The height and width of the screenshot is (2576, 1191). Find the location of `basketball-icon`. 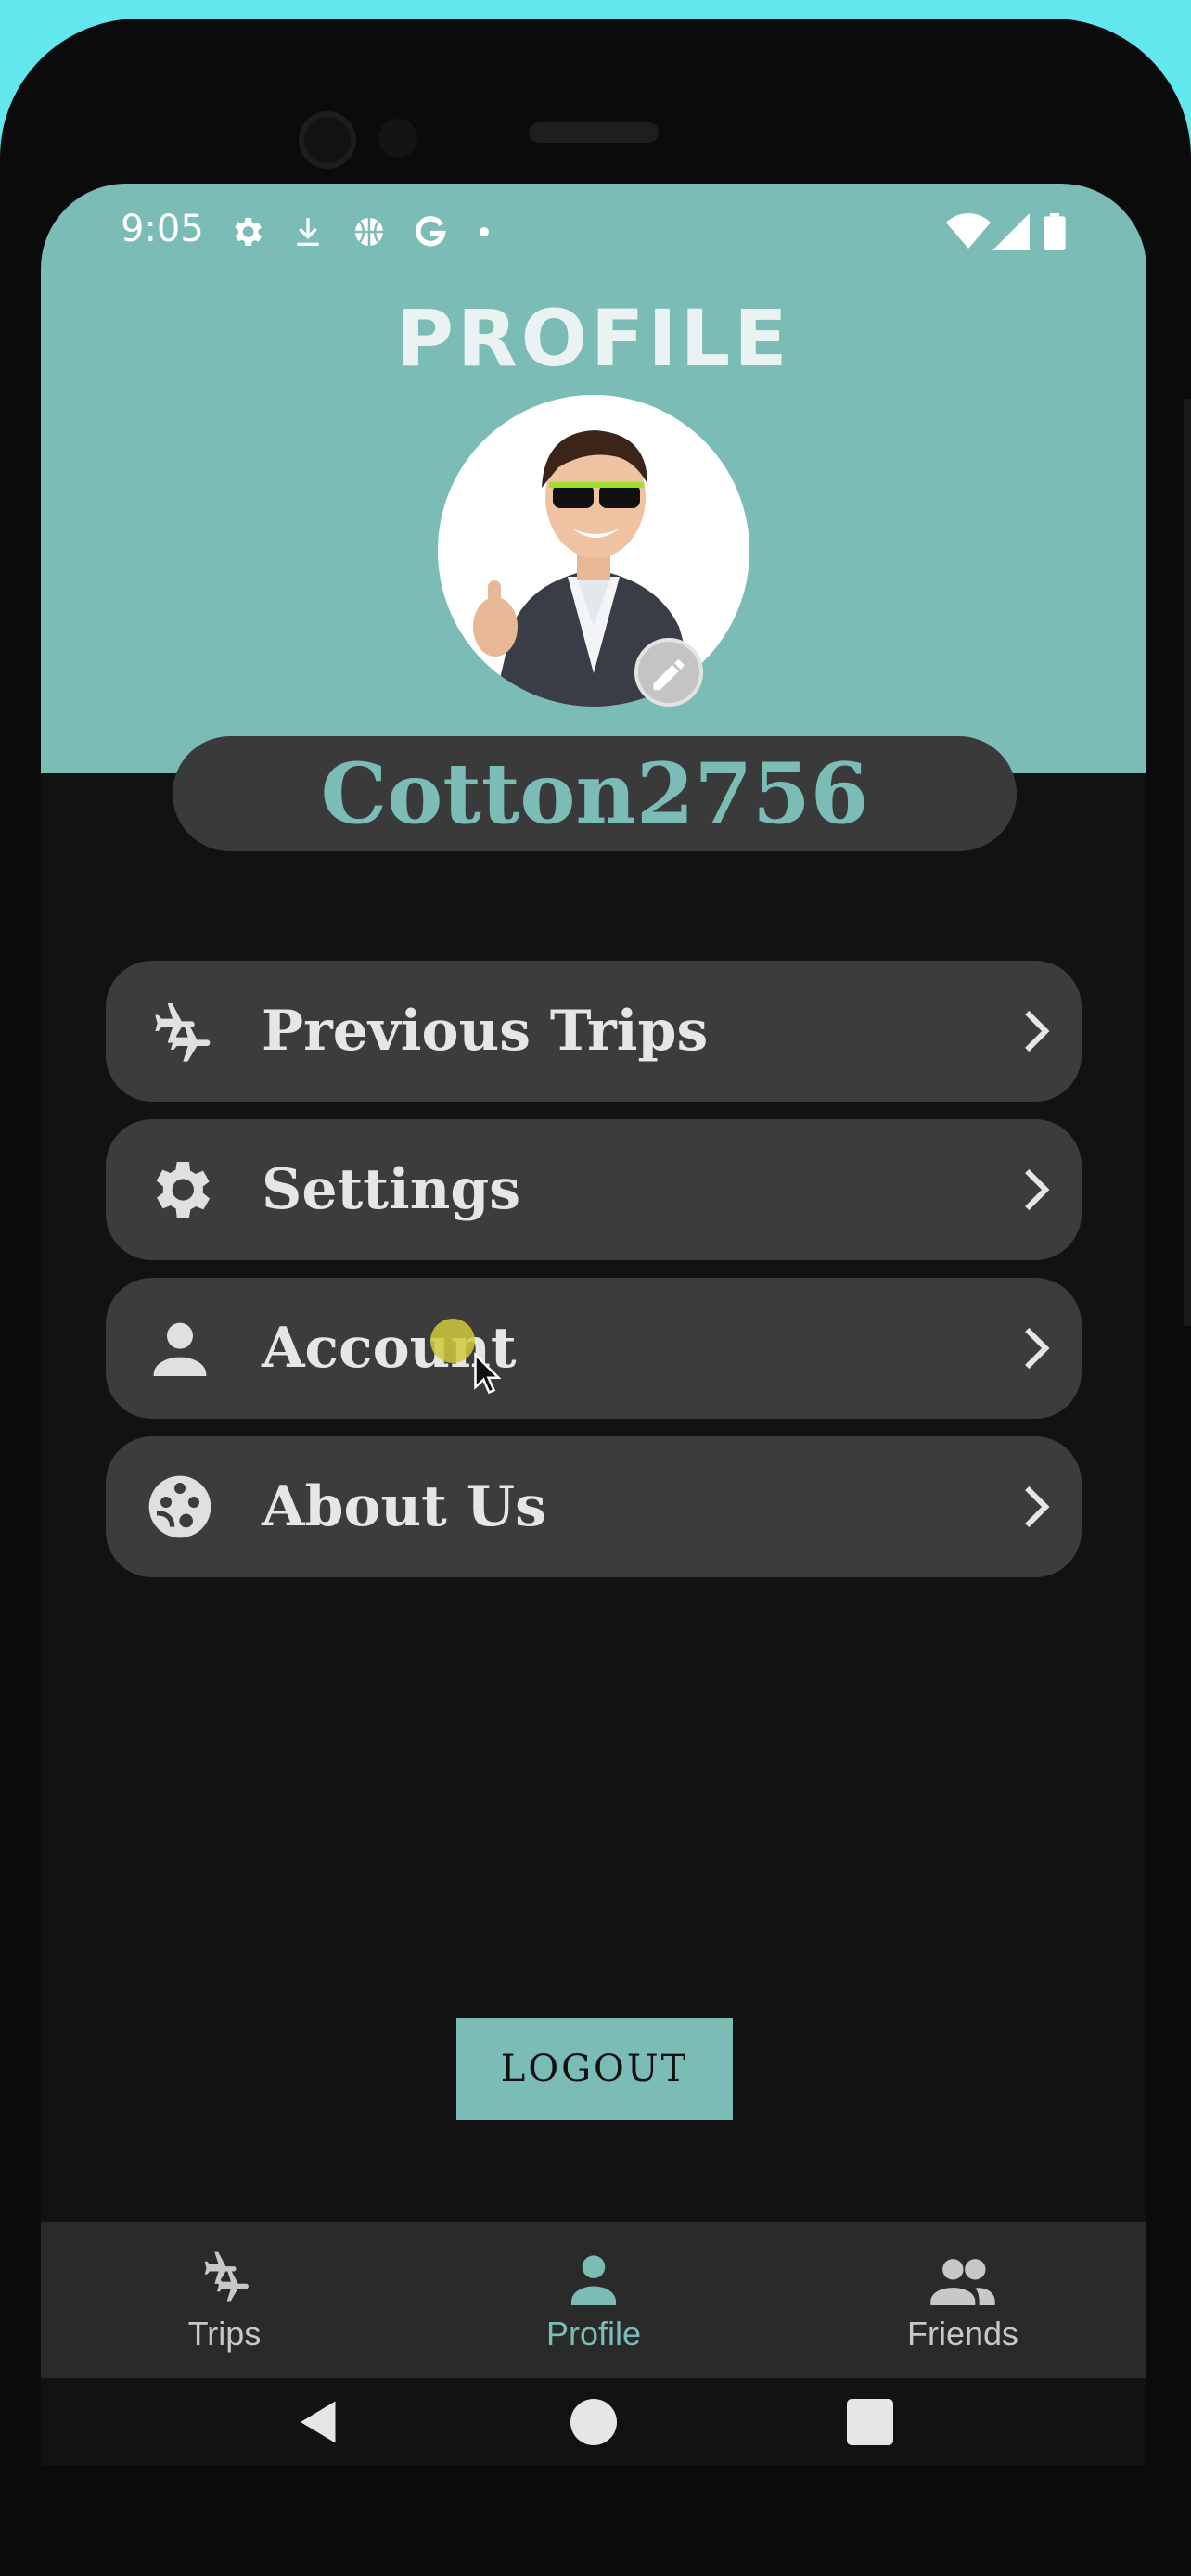

basketball-icon is located at coordinates (369, 232).